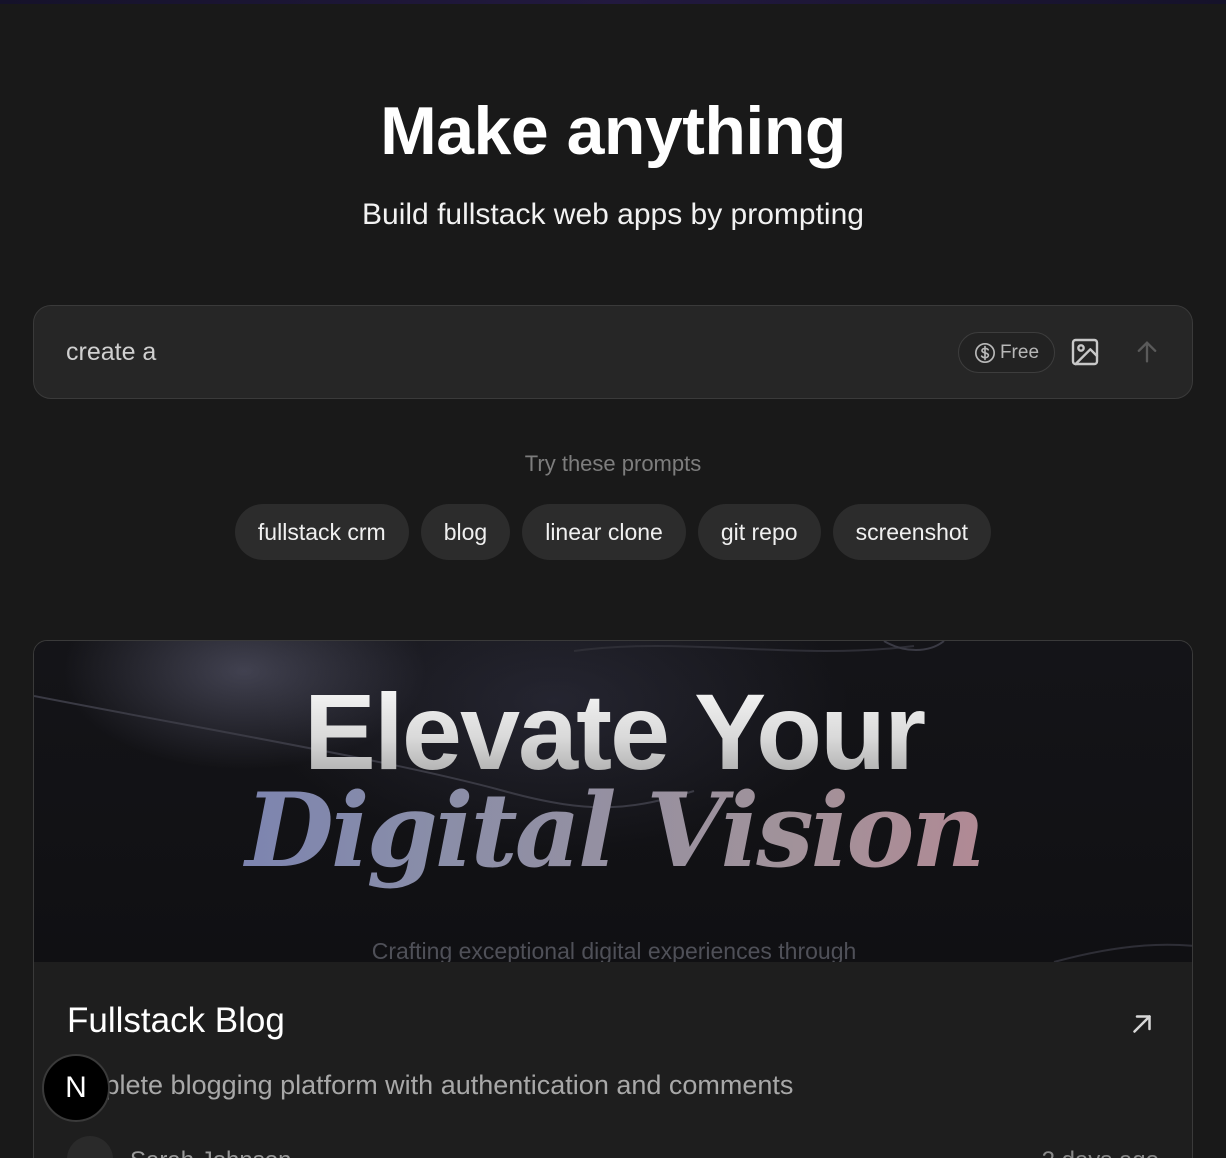 The width and height of the screenshot is (1226, 1158). Describe the element at coordinates (604, 532) in the screenshot. I see `suggestion-chip-linear-clone: linear clone` at that location.